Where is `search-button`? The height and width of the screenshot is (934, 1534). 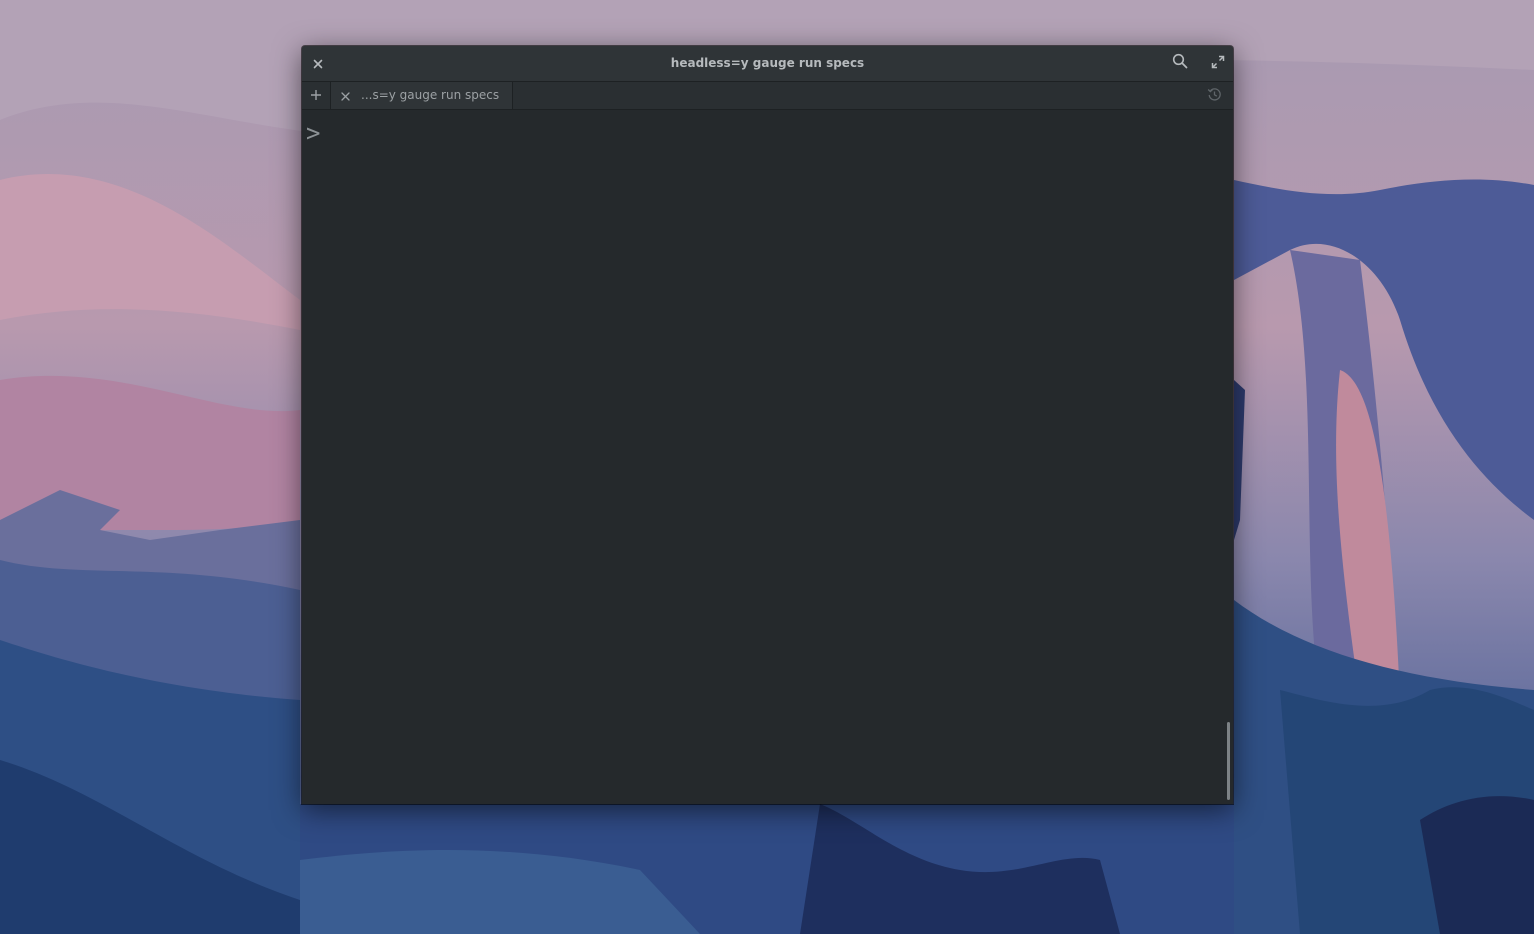 search-button is located at coordinates (1180, 63).